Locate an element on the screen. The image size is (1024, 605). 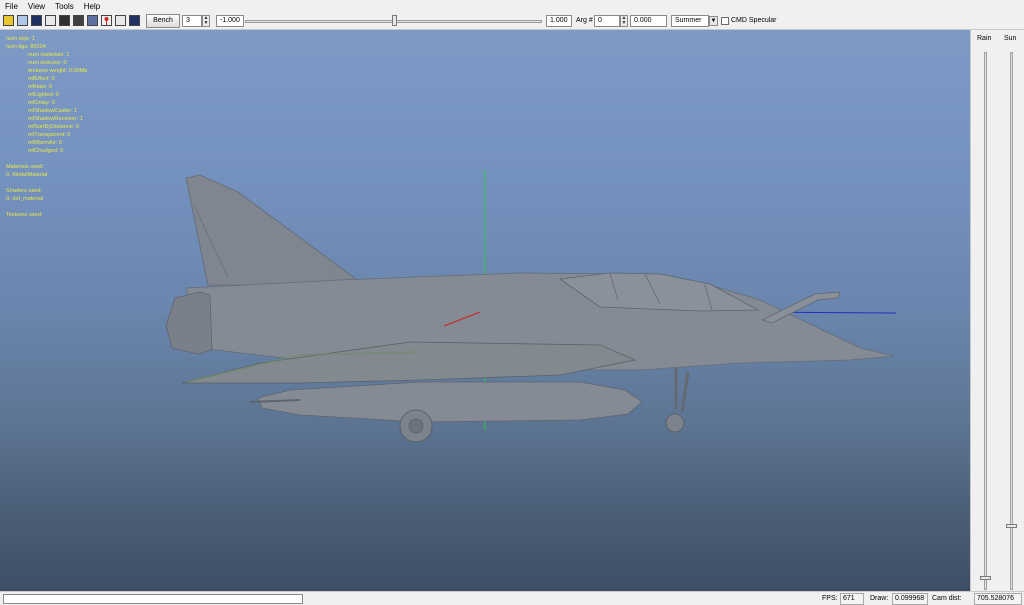
cmd-specular-label: CMD Specular is located at coordinates (754, 20).